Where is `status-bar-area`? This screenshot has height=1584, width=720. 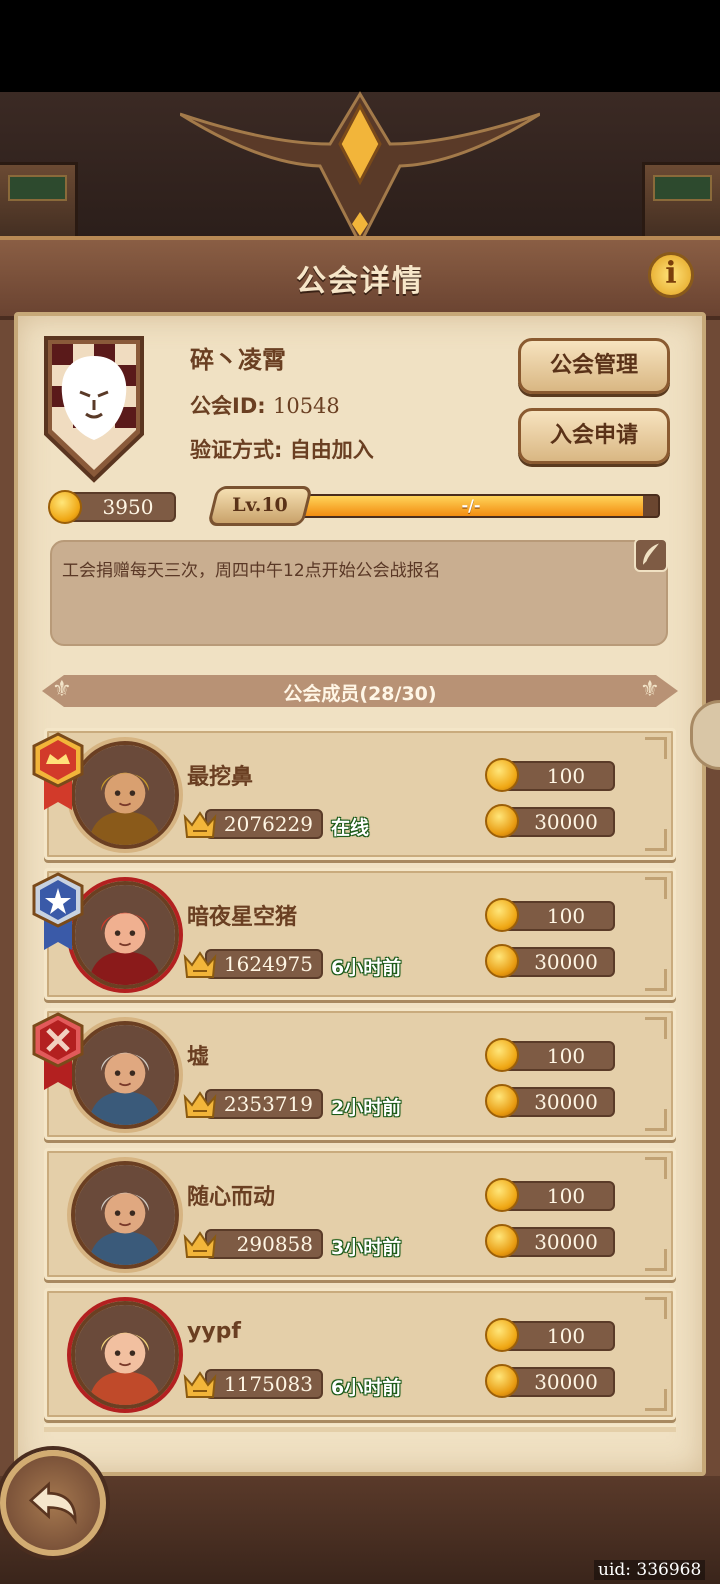
status-bar-area is located at coordinates (360, 46).